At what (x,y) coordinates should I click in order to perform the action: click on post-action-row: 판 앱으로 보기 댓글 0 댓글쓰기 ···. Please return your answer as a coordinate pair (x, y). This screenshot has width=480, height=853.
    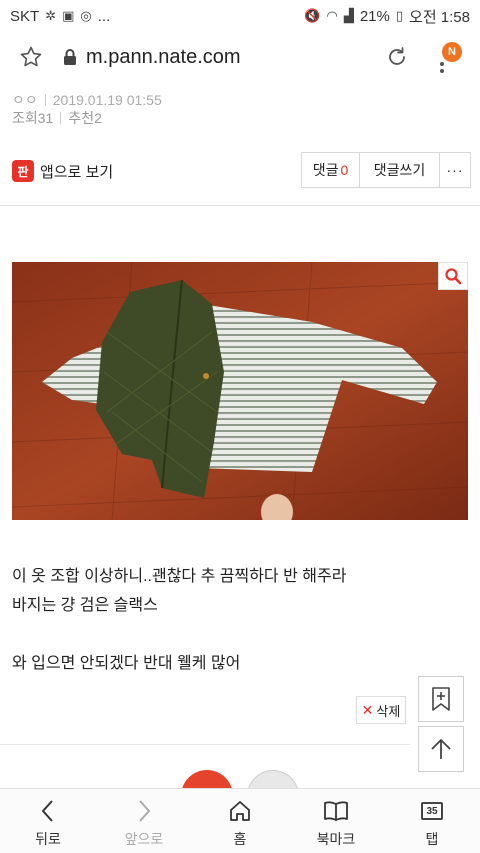
    Looking at the image, I should click on (240, 178).